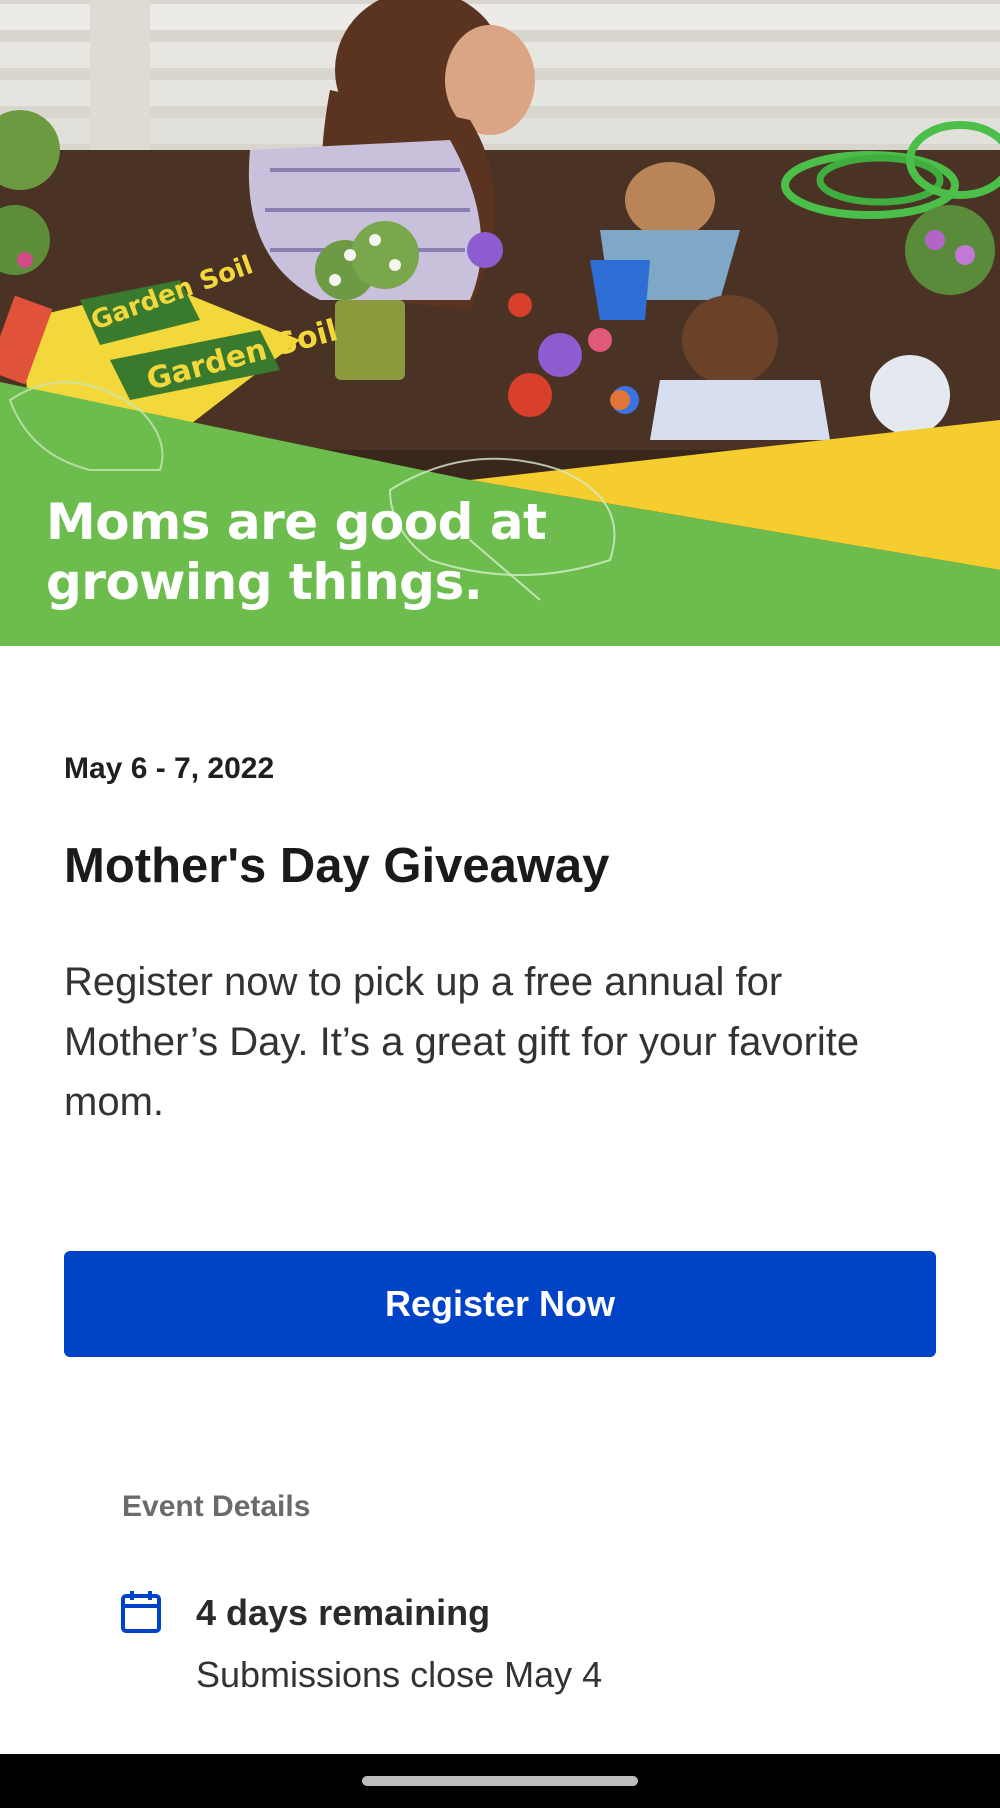 Image resolution: width=1000 pixels, height=1808 pixels. Describe the element at coordinates (141, 1612) in the screenshot. I see `calendar-icon` at that location.